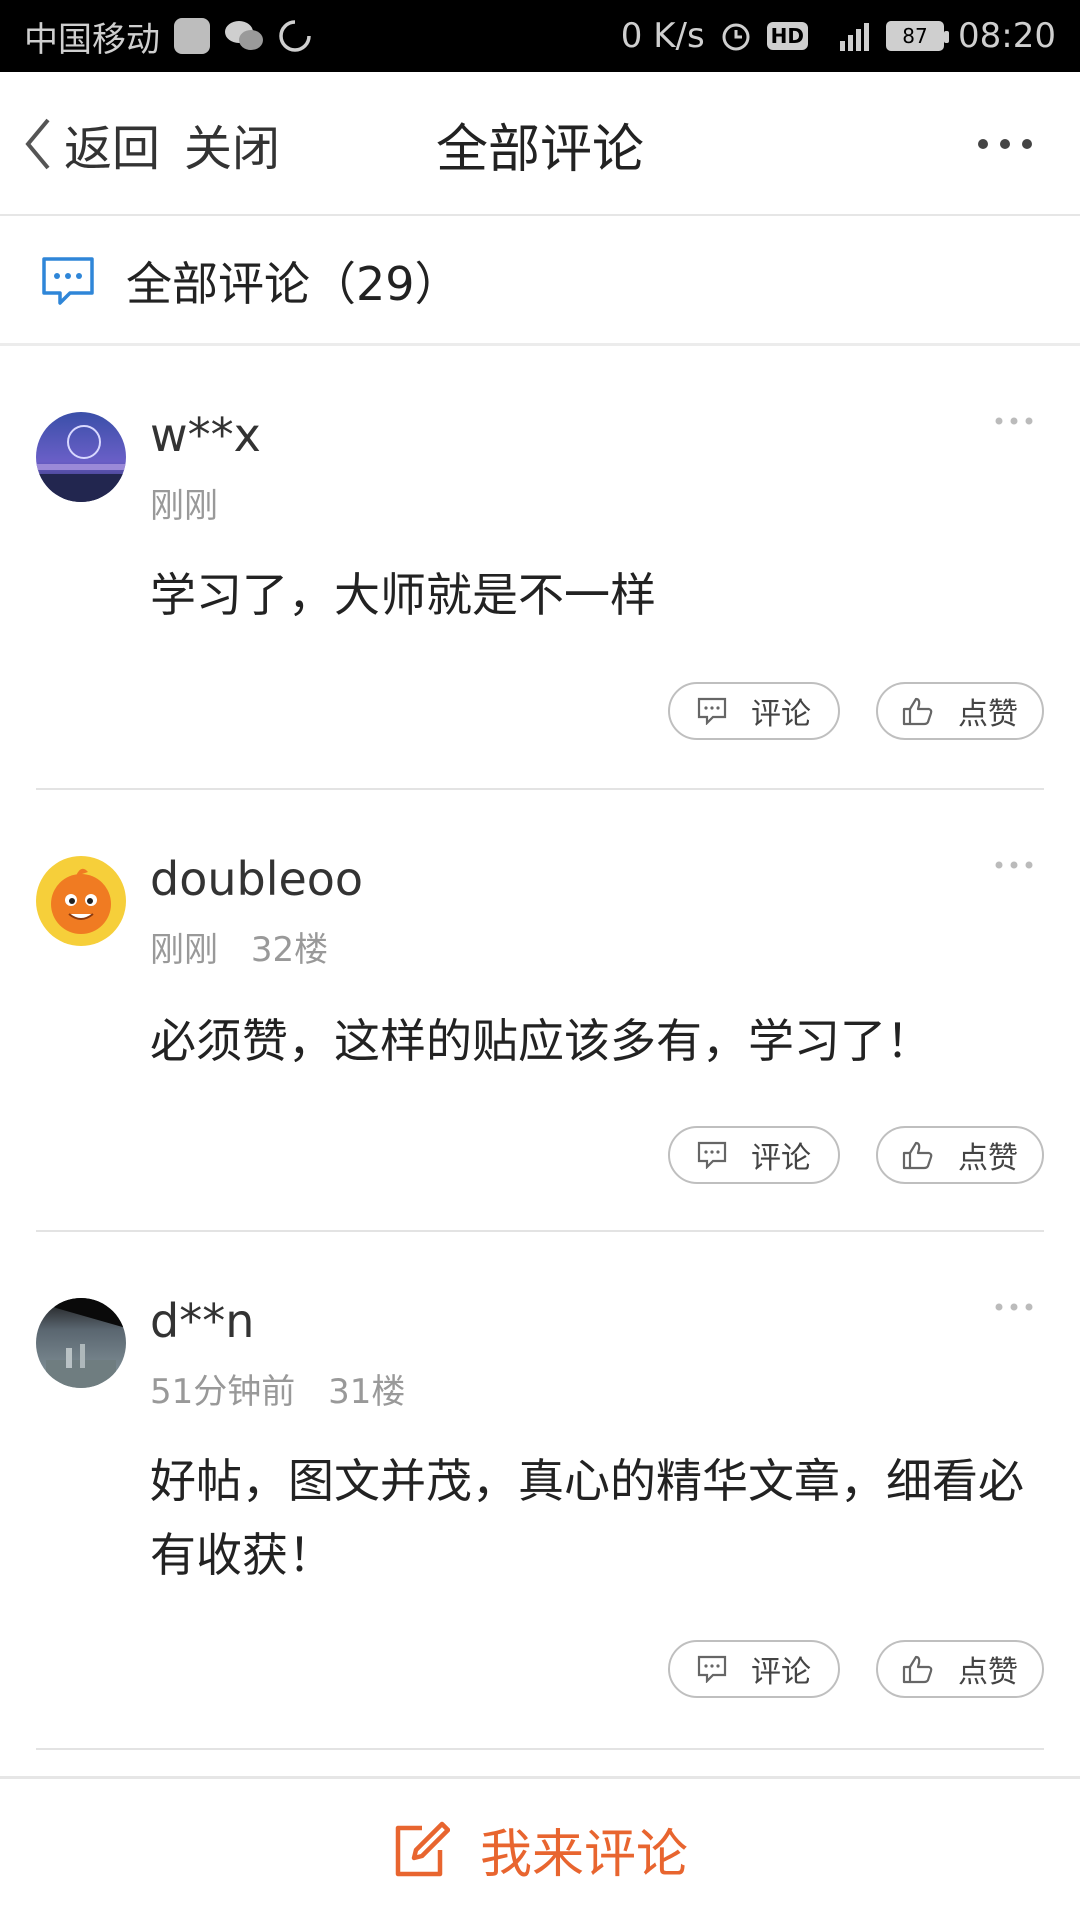 This screenshot has width=1080, height=1920. What do you see at coordinates (92, 39) in the screenshot?
I see `carrier-name: 中国移动` at bounding box center [92, 39].